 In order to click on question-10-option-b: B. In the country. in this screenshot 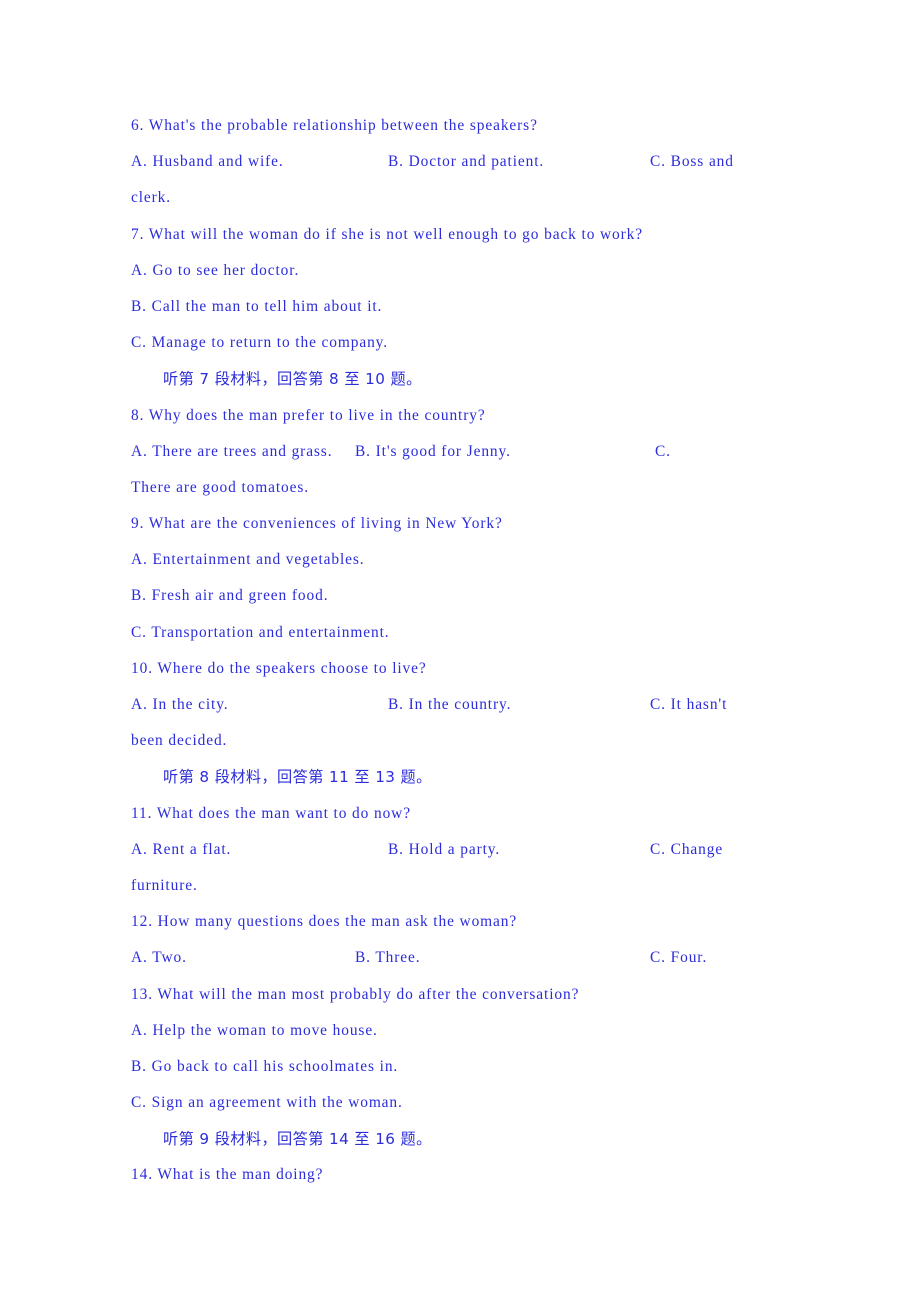, I will do `click(450, 704)`.